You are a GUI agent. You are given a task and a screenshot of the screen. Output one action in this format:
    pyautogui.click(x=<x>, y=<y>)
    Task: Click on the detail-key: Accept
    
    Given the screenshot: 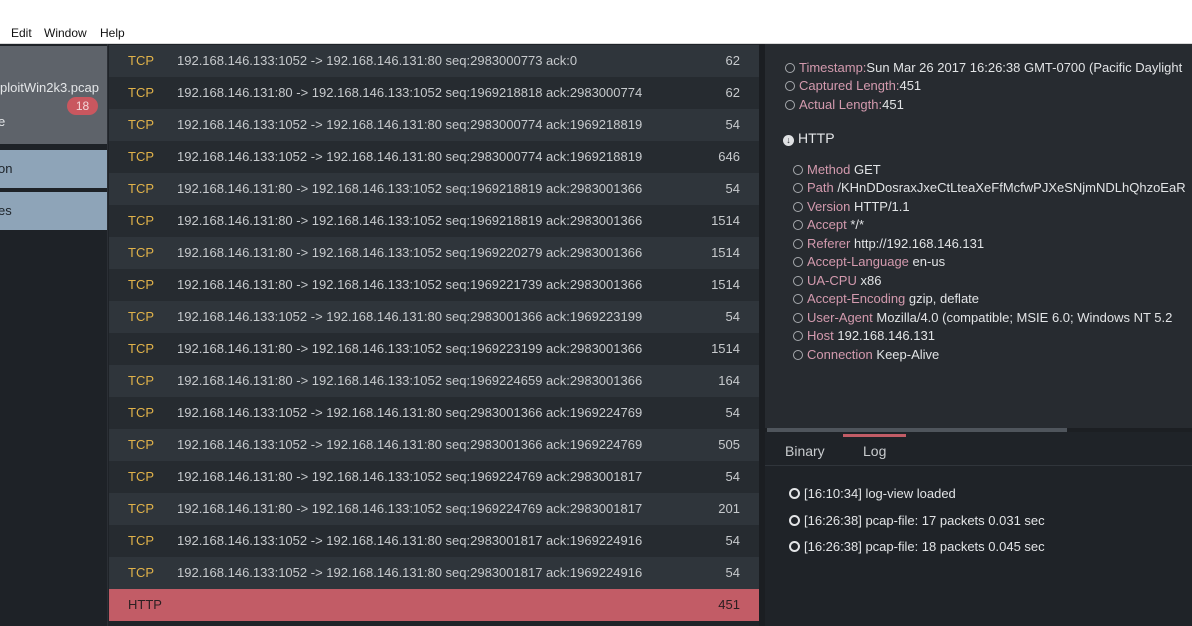 What is the action you would take?
    pyautogui.click(x=827, y=224)
    